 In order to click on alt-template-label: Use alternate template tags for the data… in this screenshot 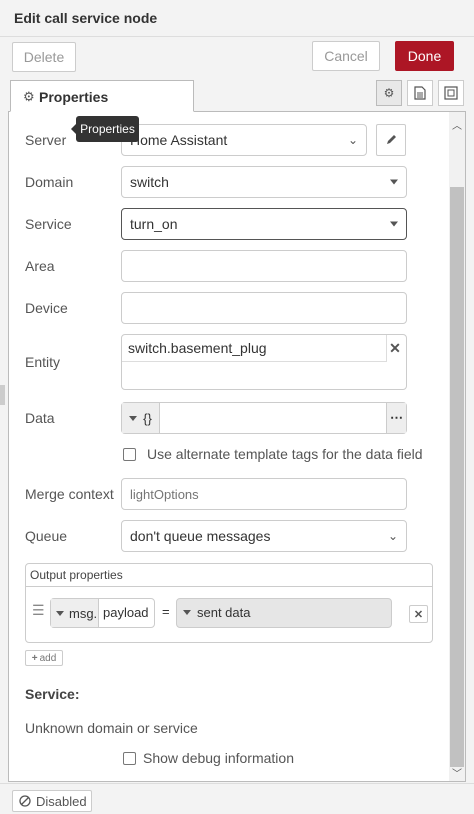, I will do `click(285, 454)`.